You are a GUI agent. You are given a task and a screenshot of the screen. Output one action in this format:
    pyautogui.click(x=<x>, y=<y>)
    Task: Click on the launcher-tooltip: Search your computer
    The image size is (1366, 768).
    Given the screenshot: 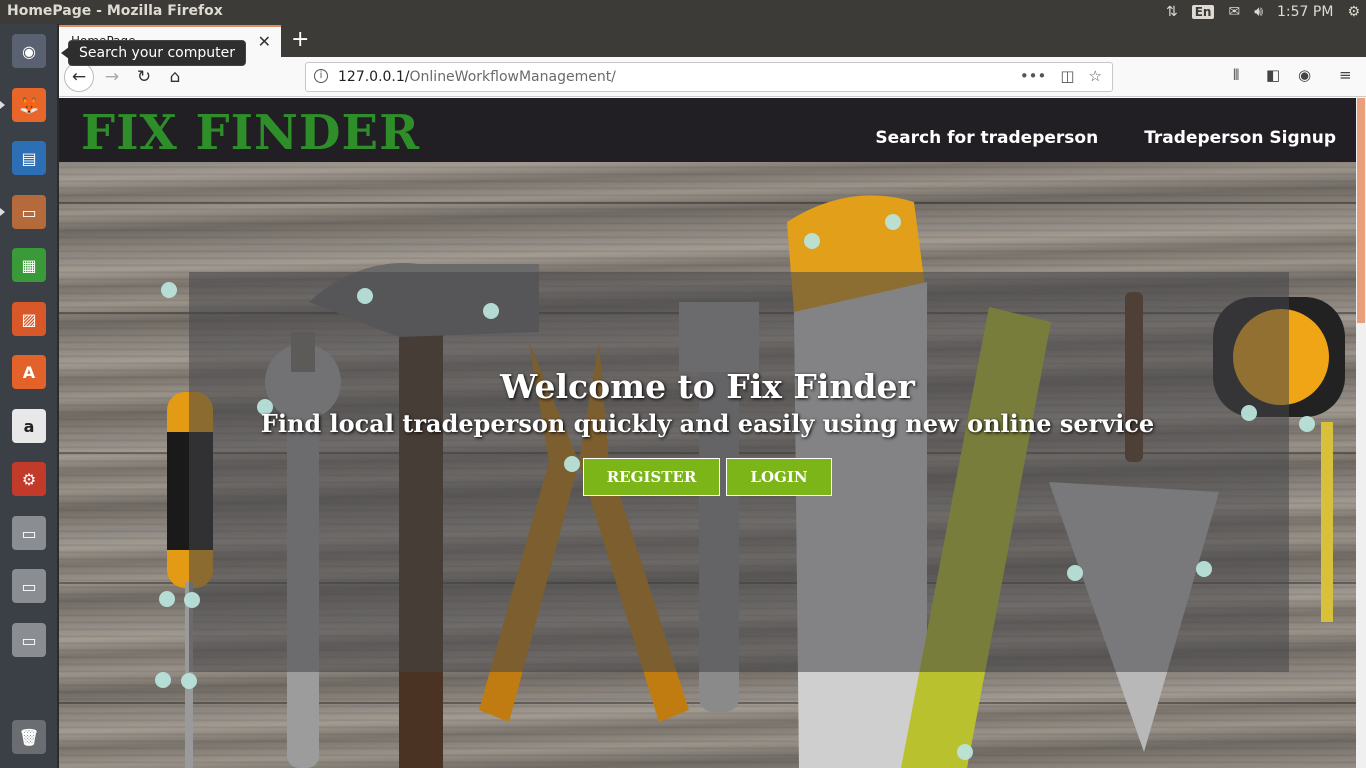 What is the action you would take?
    pyautogui.click(x=153, y=53)
    